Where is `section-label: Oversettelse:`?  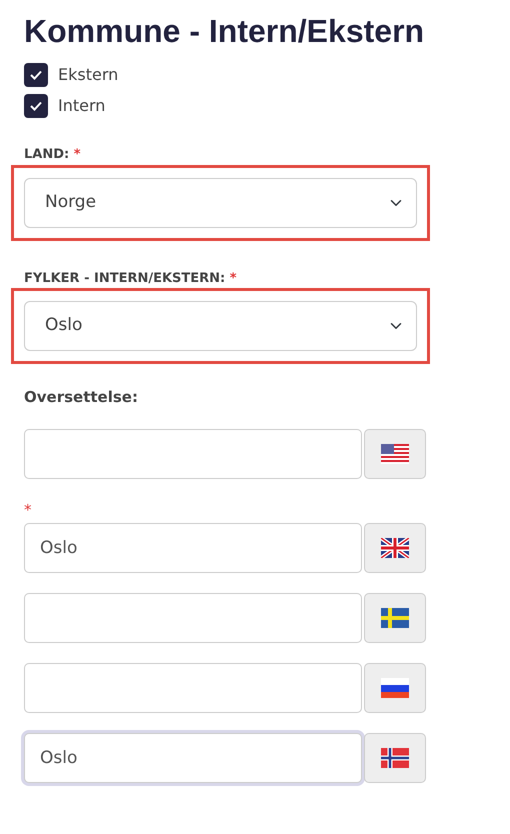
section-label: Oversettelse: is located at coordinates (81, 397).